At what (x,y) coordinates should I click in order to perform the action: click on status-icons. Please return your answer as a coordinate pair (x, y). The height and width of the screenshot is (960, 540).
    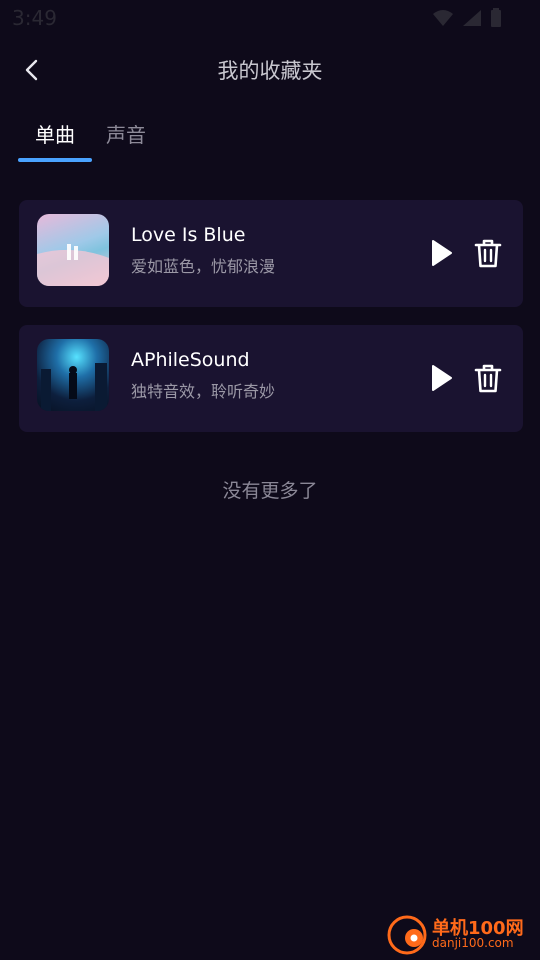
    Looking at the image, I should click on (467, 18).